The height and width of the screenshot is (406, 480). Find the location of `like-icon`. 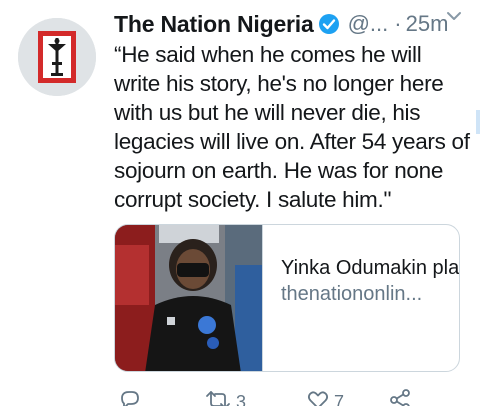

like-icon is located at coordinates (318, 397).